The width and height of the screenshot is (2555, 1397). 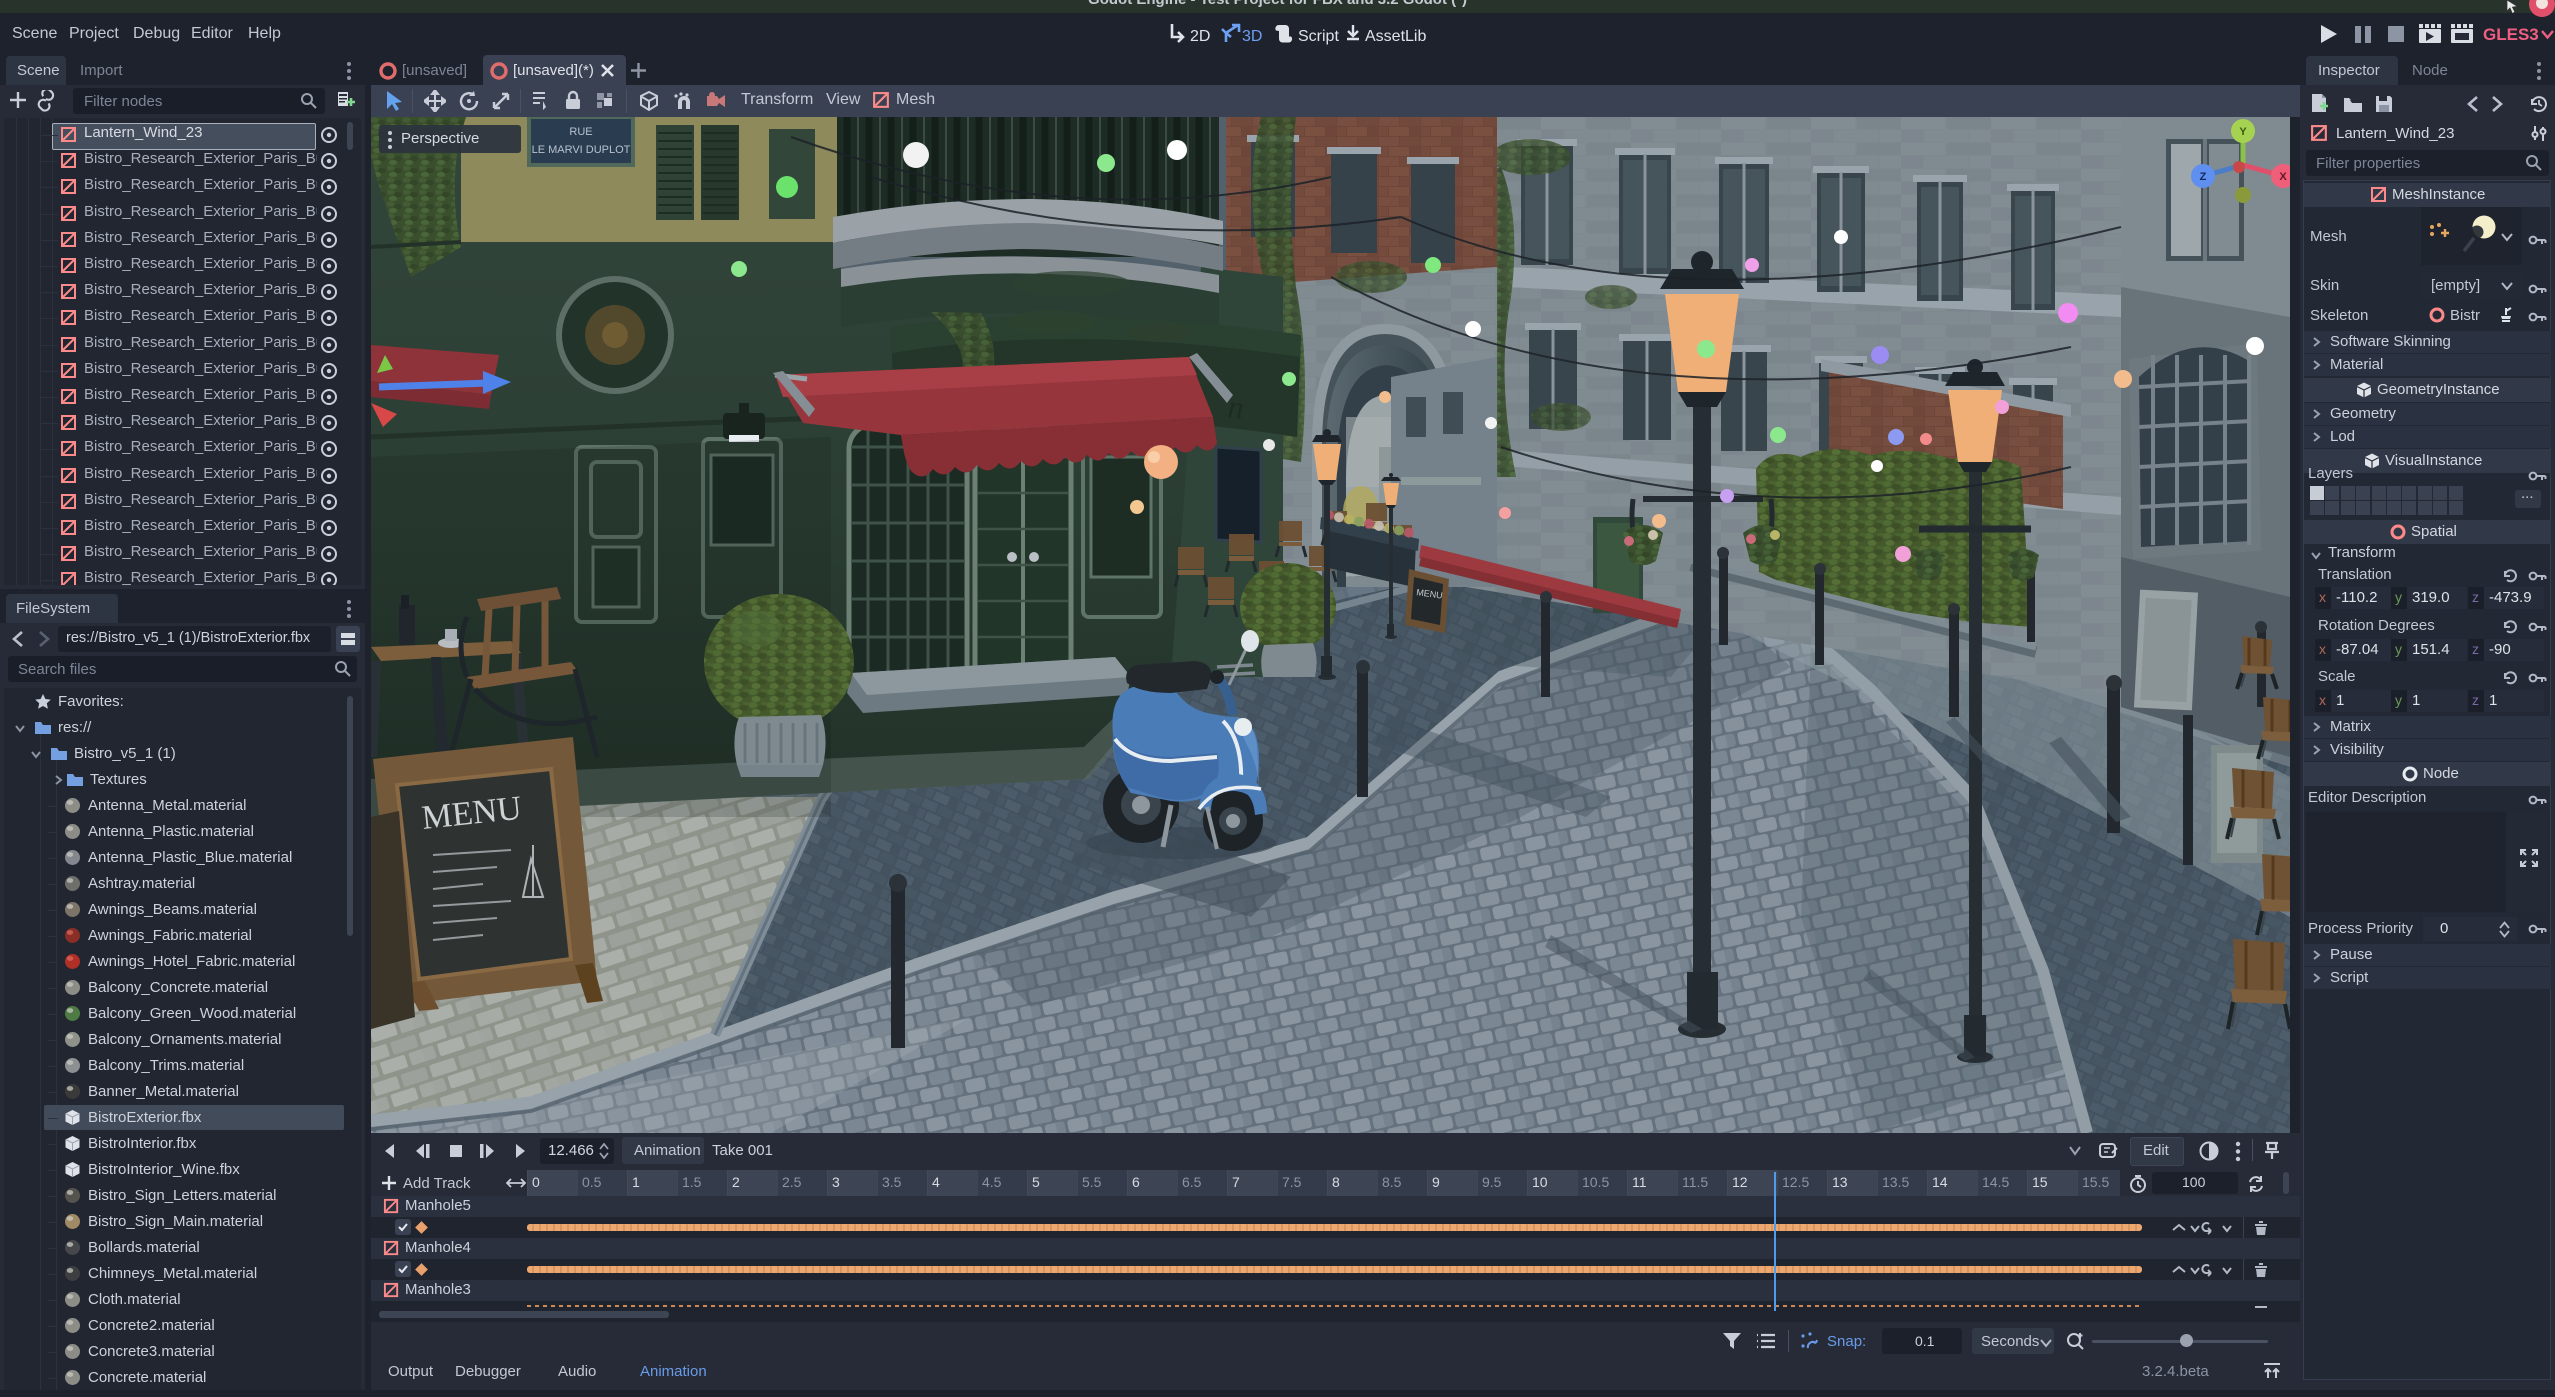 I want to click on svg-text: Script, so click(x=1318, y=36).